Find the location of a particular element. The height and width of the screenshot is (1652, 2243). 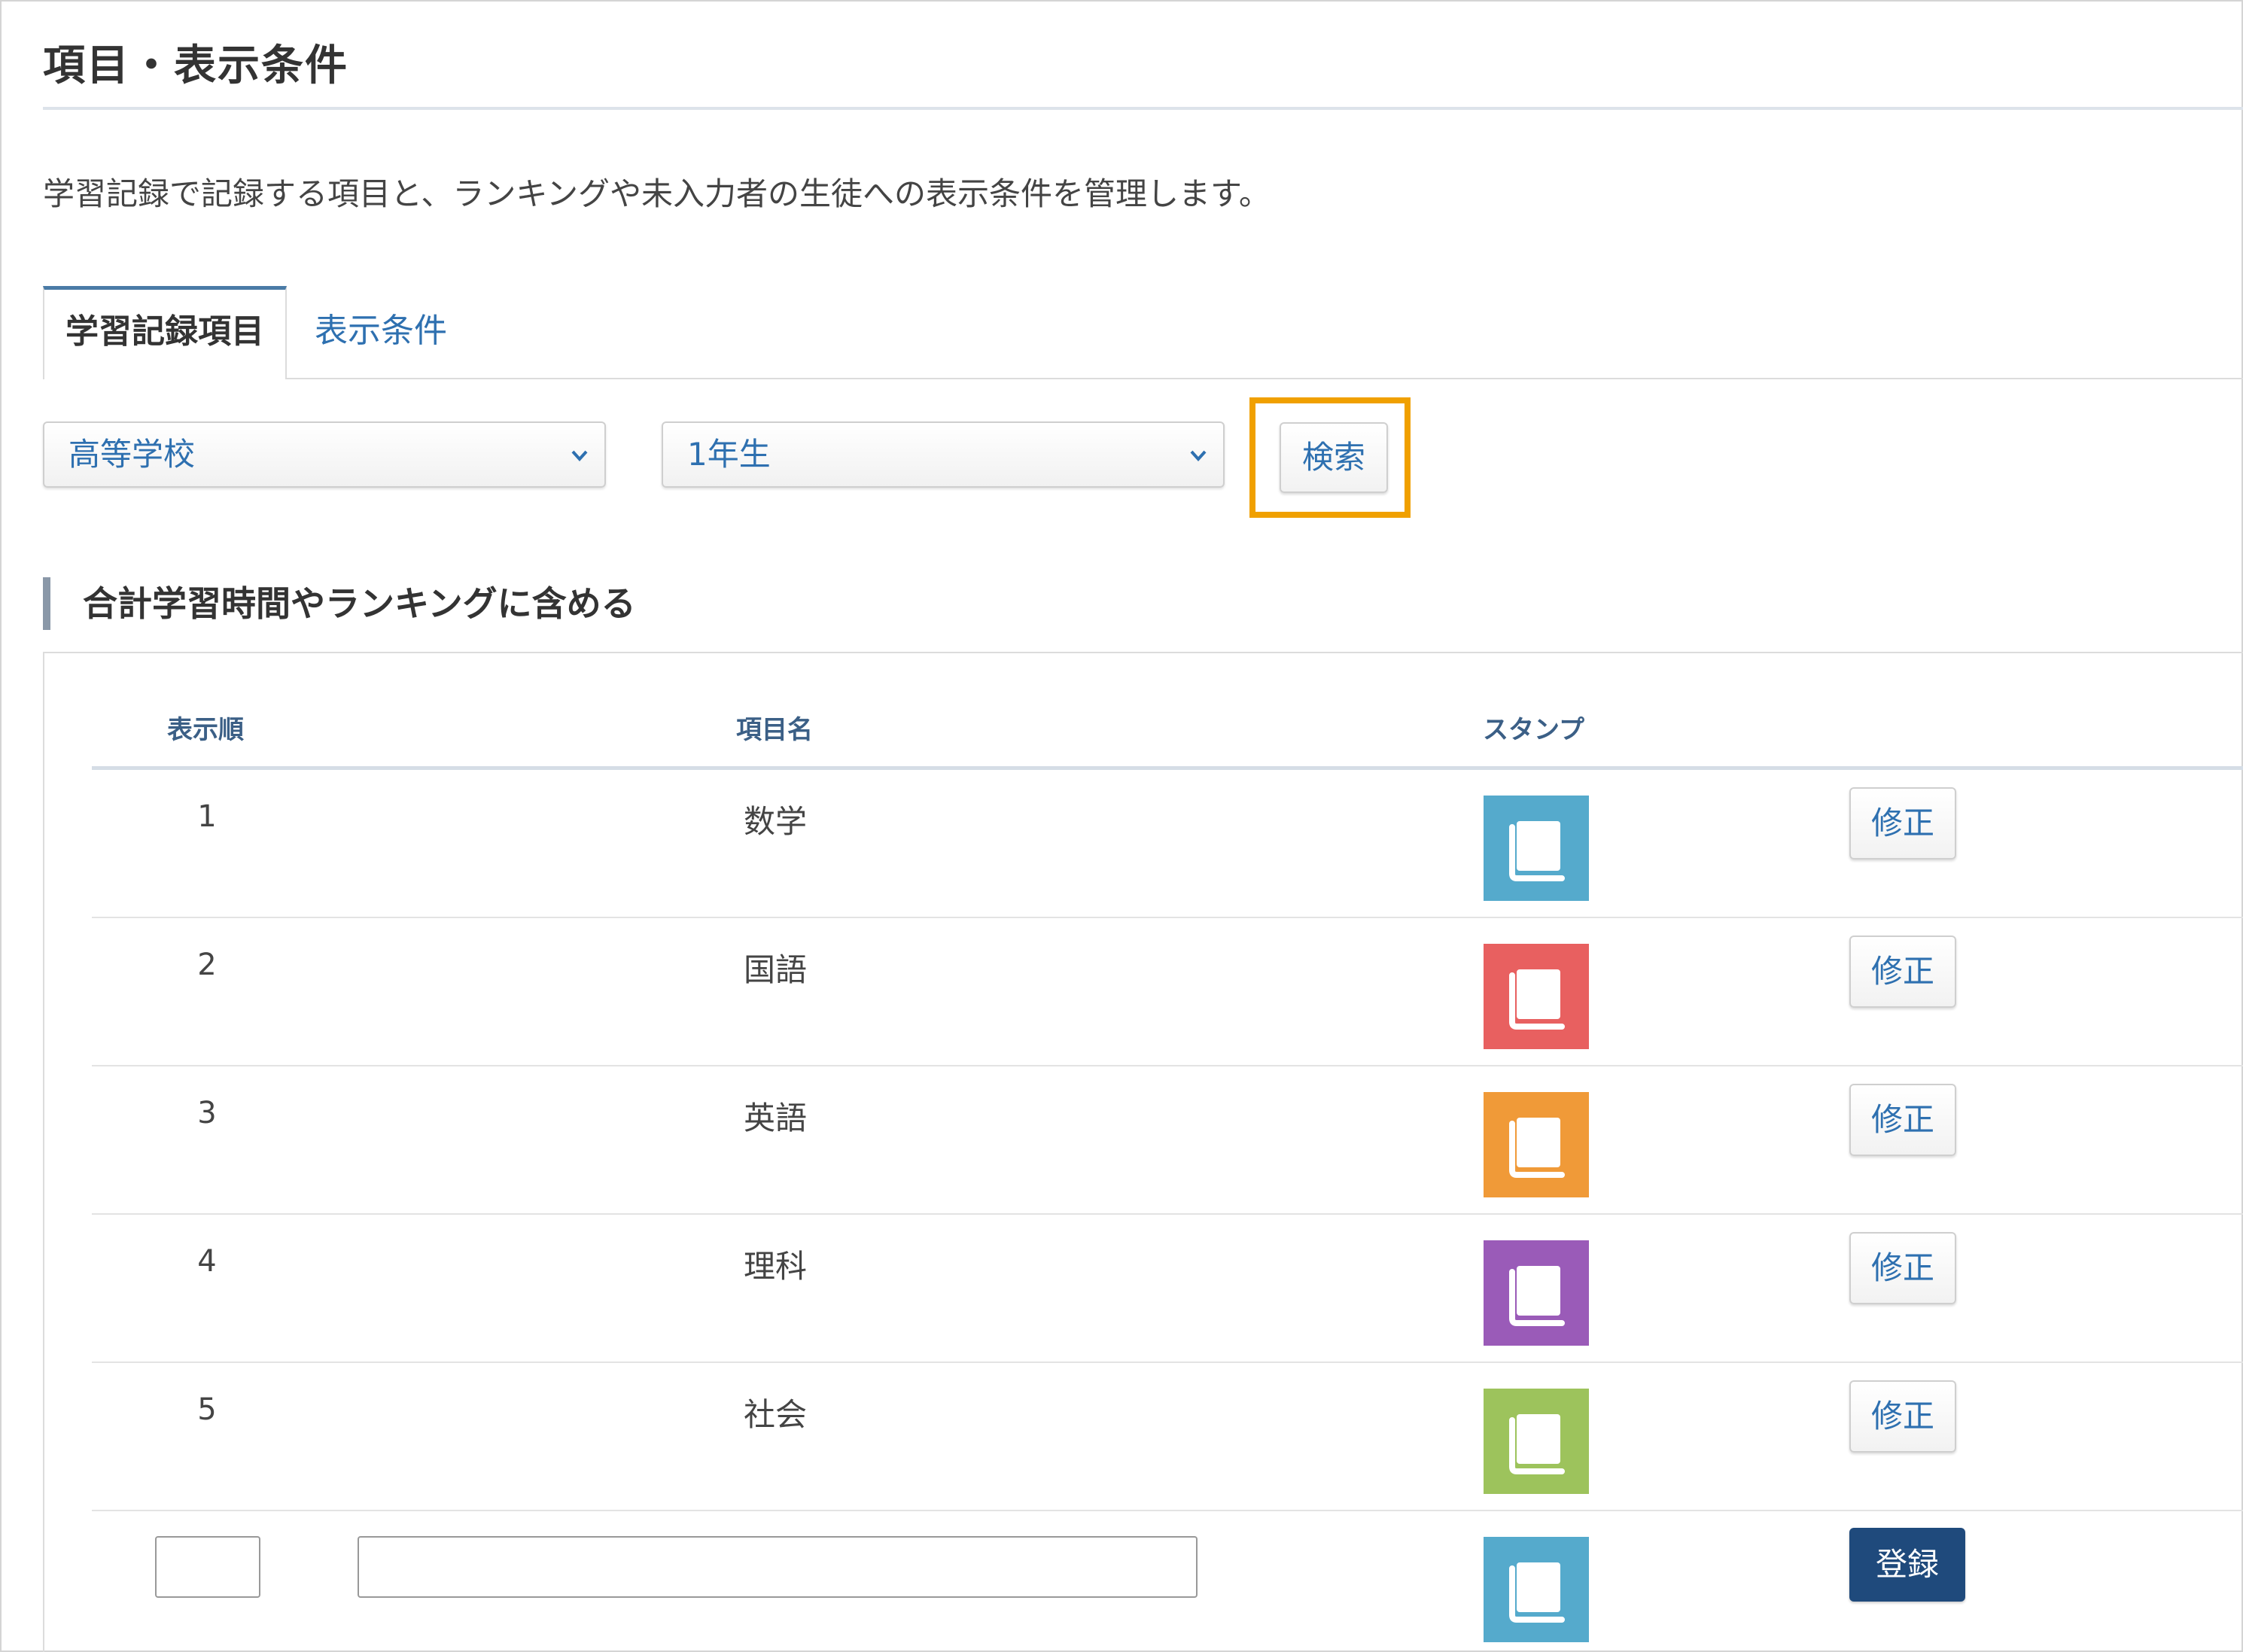

tabs-divider is located at coordinates (1143, 379).